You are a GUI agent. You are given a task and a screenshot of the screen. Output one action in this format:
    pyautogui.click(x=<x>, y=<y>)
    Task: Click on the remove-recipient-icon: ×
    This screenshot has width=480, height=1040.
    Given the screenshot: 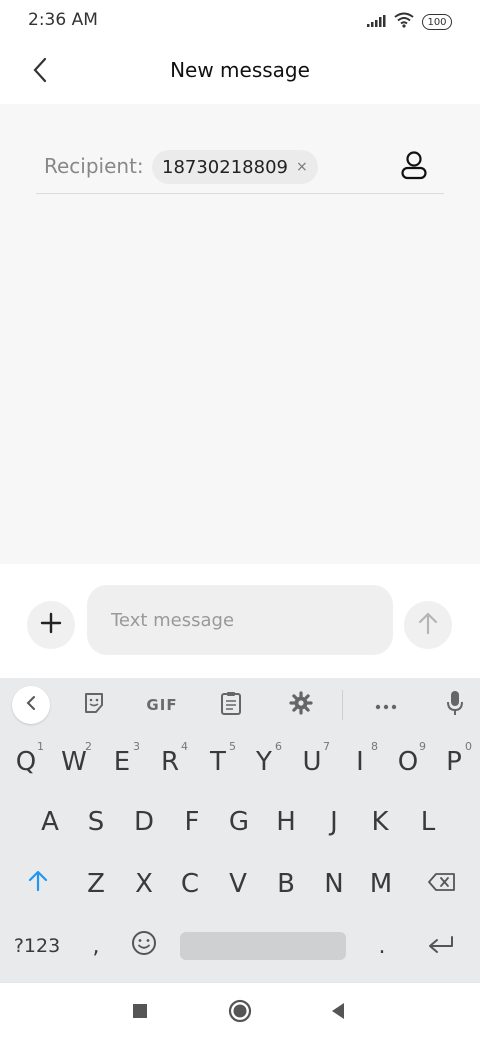 What is the action you would take?
    pyautogui.click(x=302, y=167)
    